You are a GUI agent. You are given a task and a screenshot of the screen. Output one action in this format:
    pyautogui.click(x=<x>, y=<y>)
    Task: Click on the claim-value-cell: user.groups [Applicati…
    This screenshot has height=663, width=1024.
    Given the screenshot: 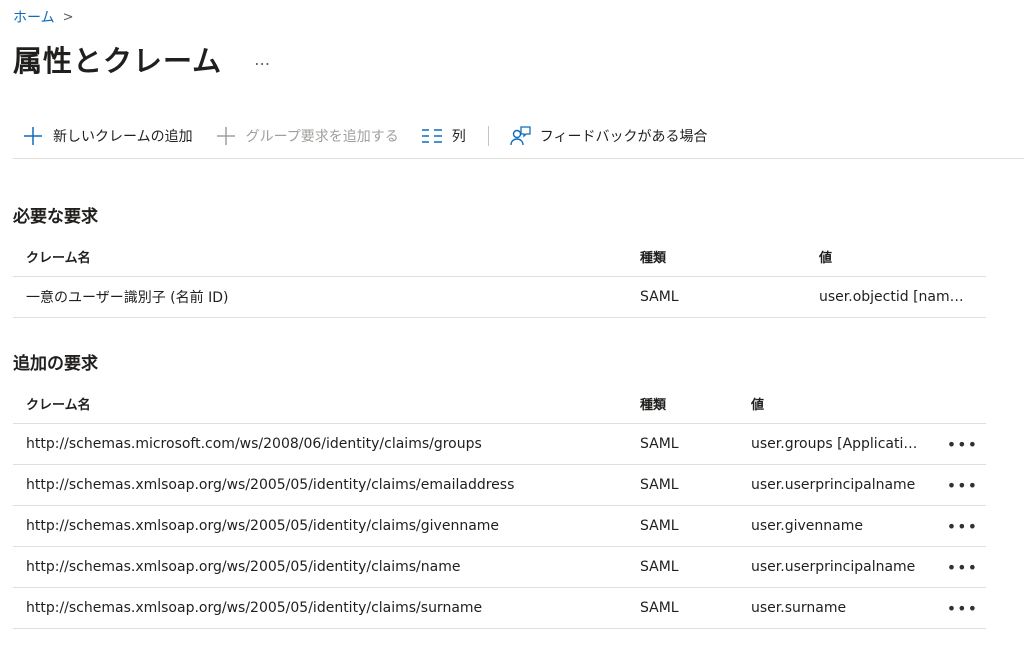 What is the action you would take?
    pyautogui.click(x=834, y=444)
    